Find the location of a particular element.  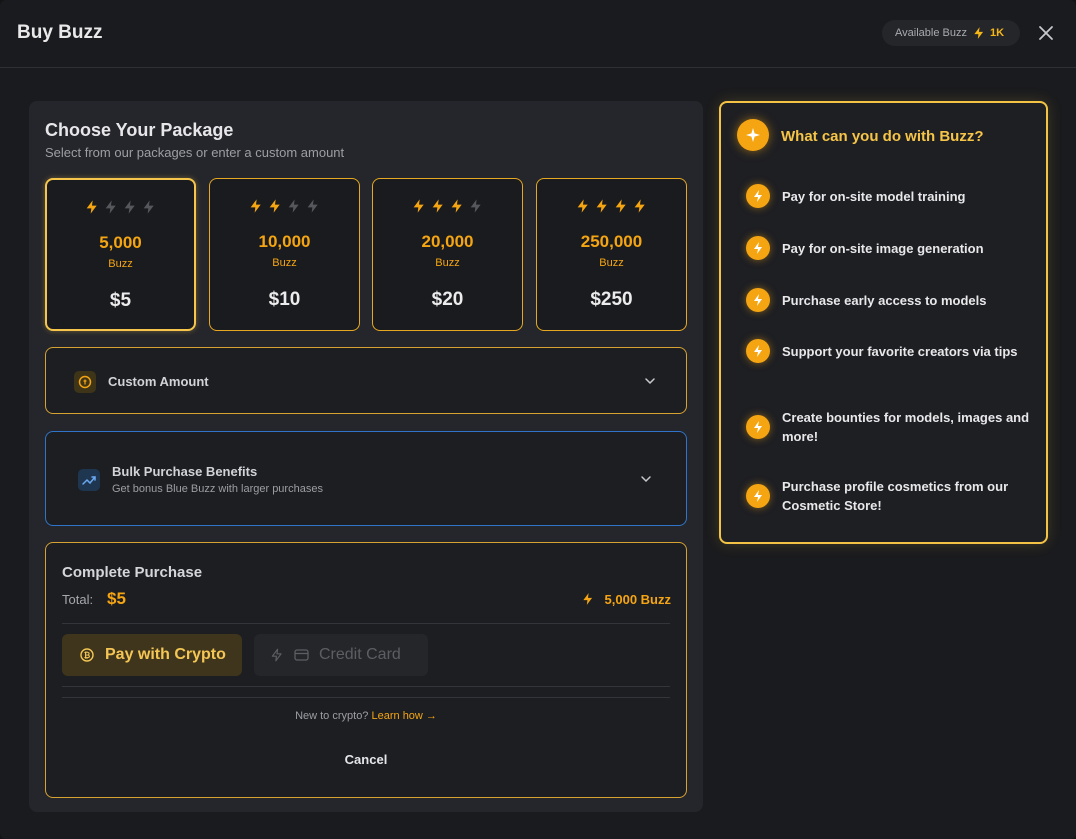

total-value: $5 is located at coordinates (116, 598).